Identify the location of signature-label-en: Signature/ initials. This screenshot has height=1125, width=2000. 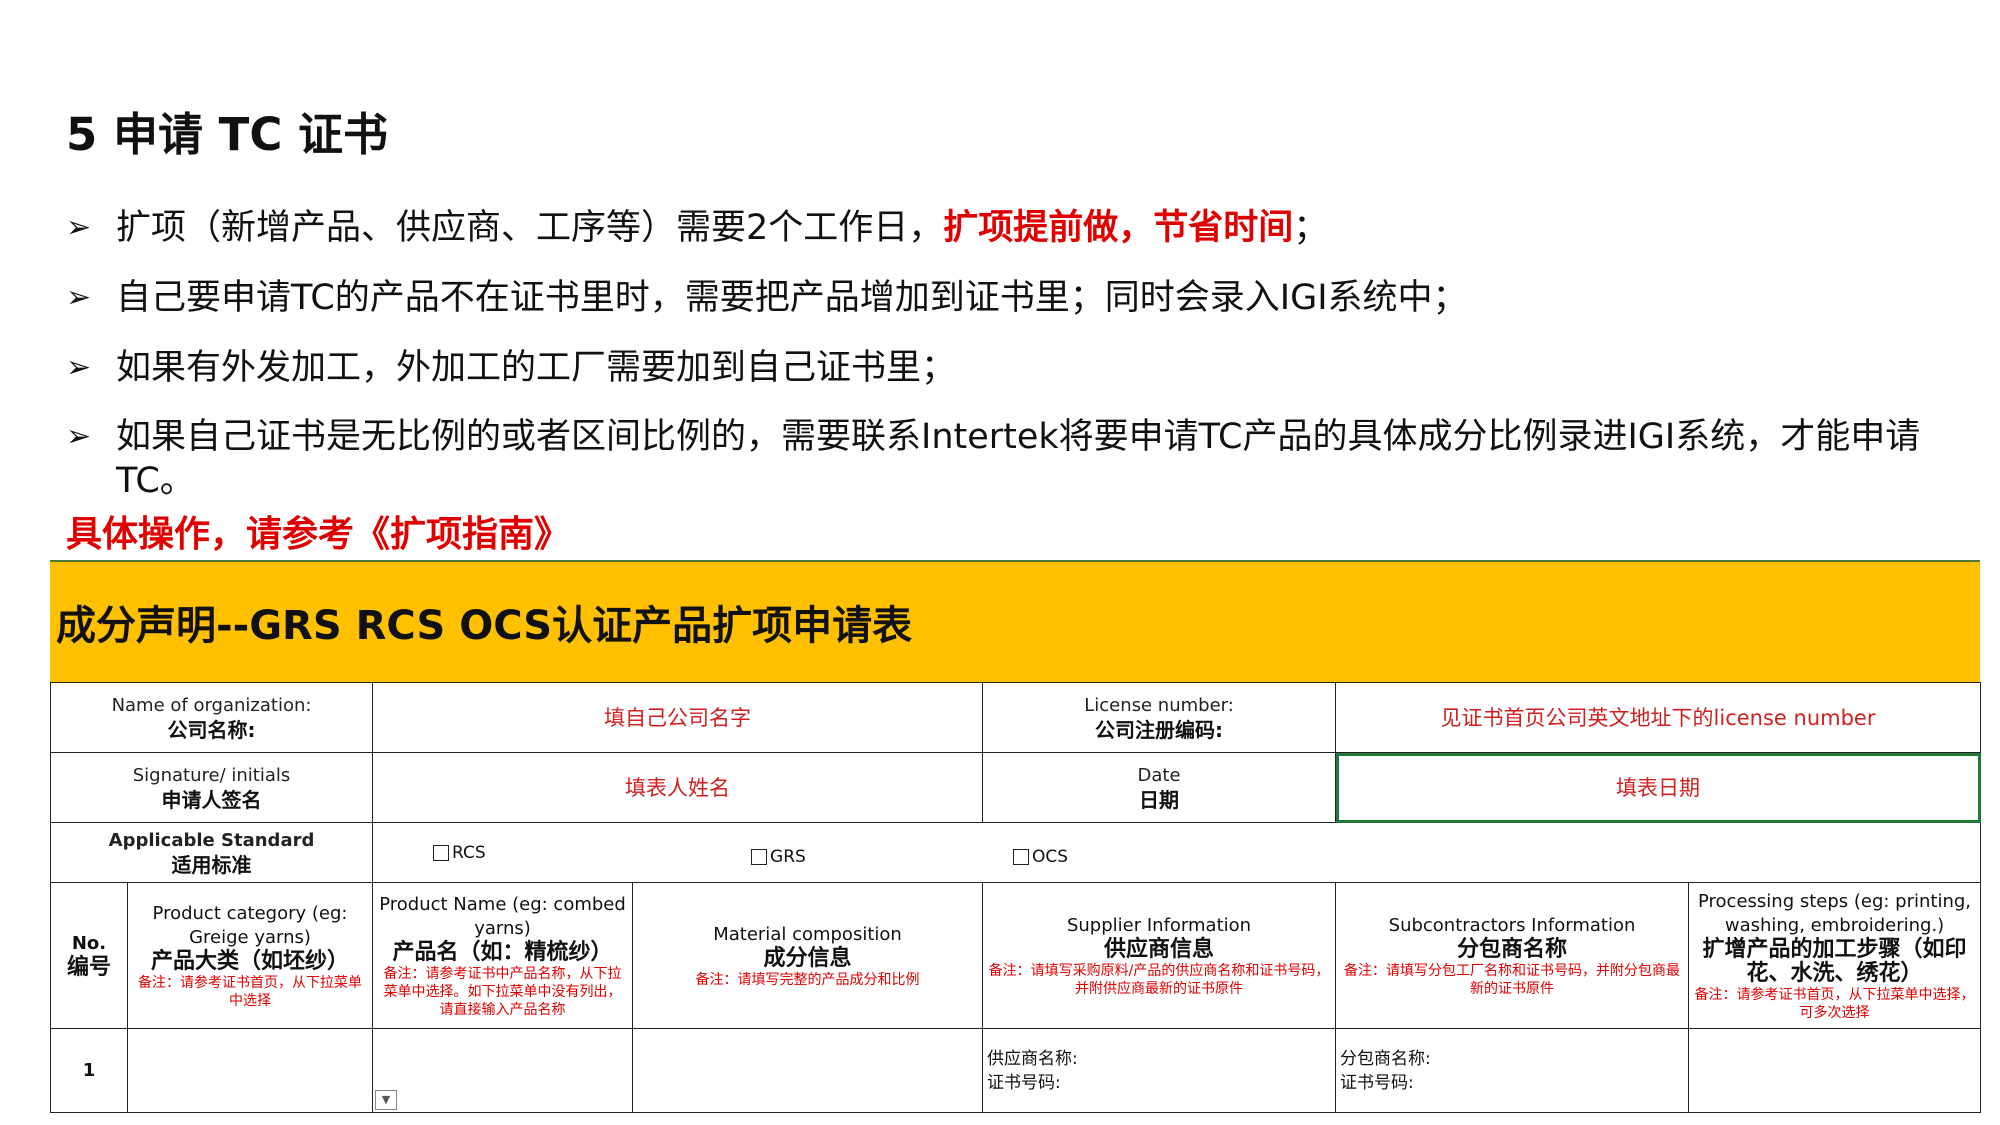
(211, 775).